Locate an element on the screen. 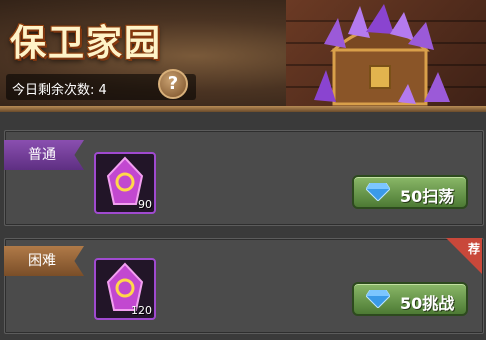 This screenshot has width=486, height=340. recommended-badge-label: 荐 is located at coordinates (473, 249).